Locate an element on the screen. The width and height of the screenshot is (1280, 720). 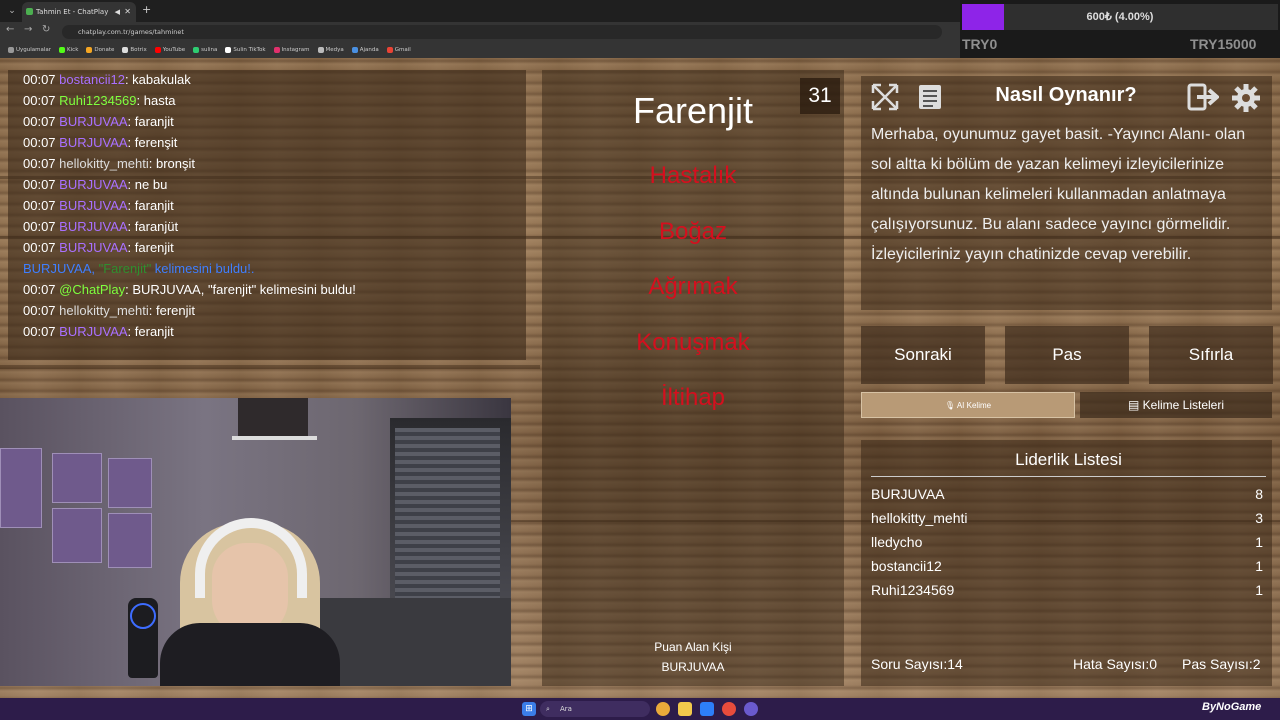
next-button: Sonraki is located at coordinates (923, 355).